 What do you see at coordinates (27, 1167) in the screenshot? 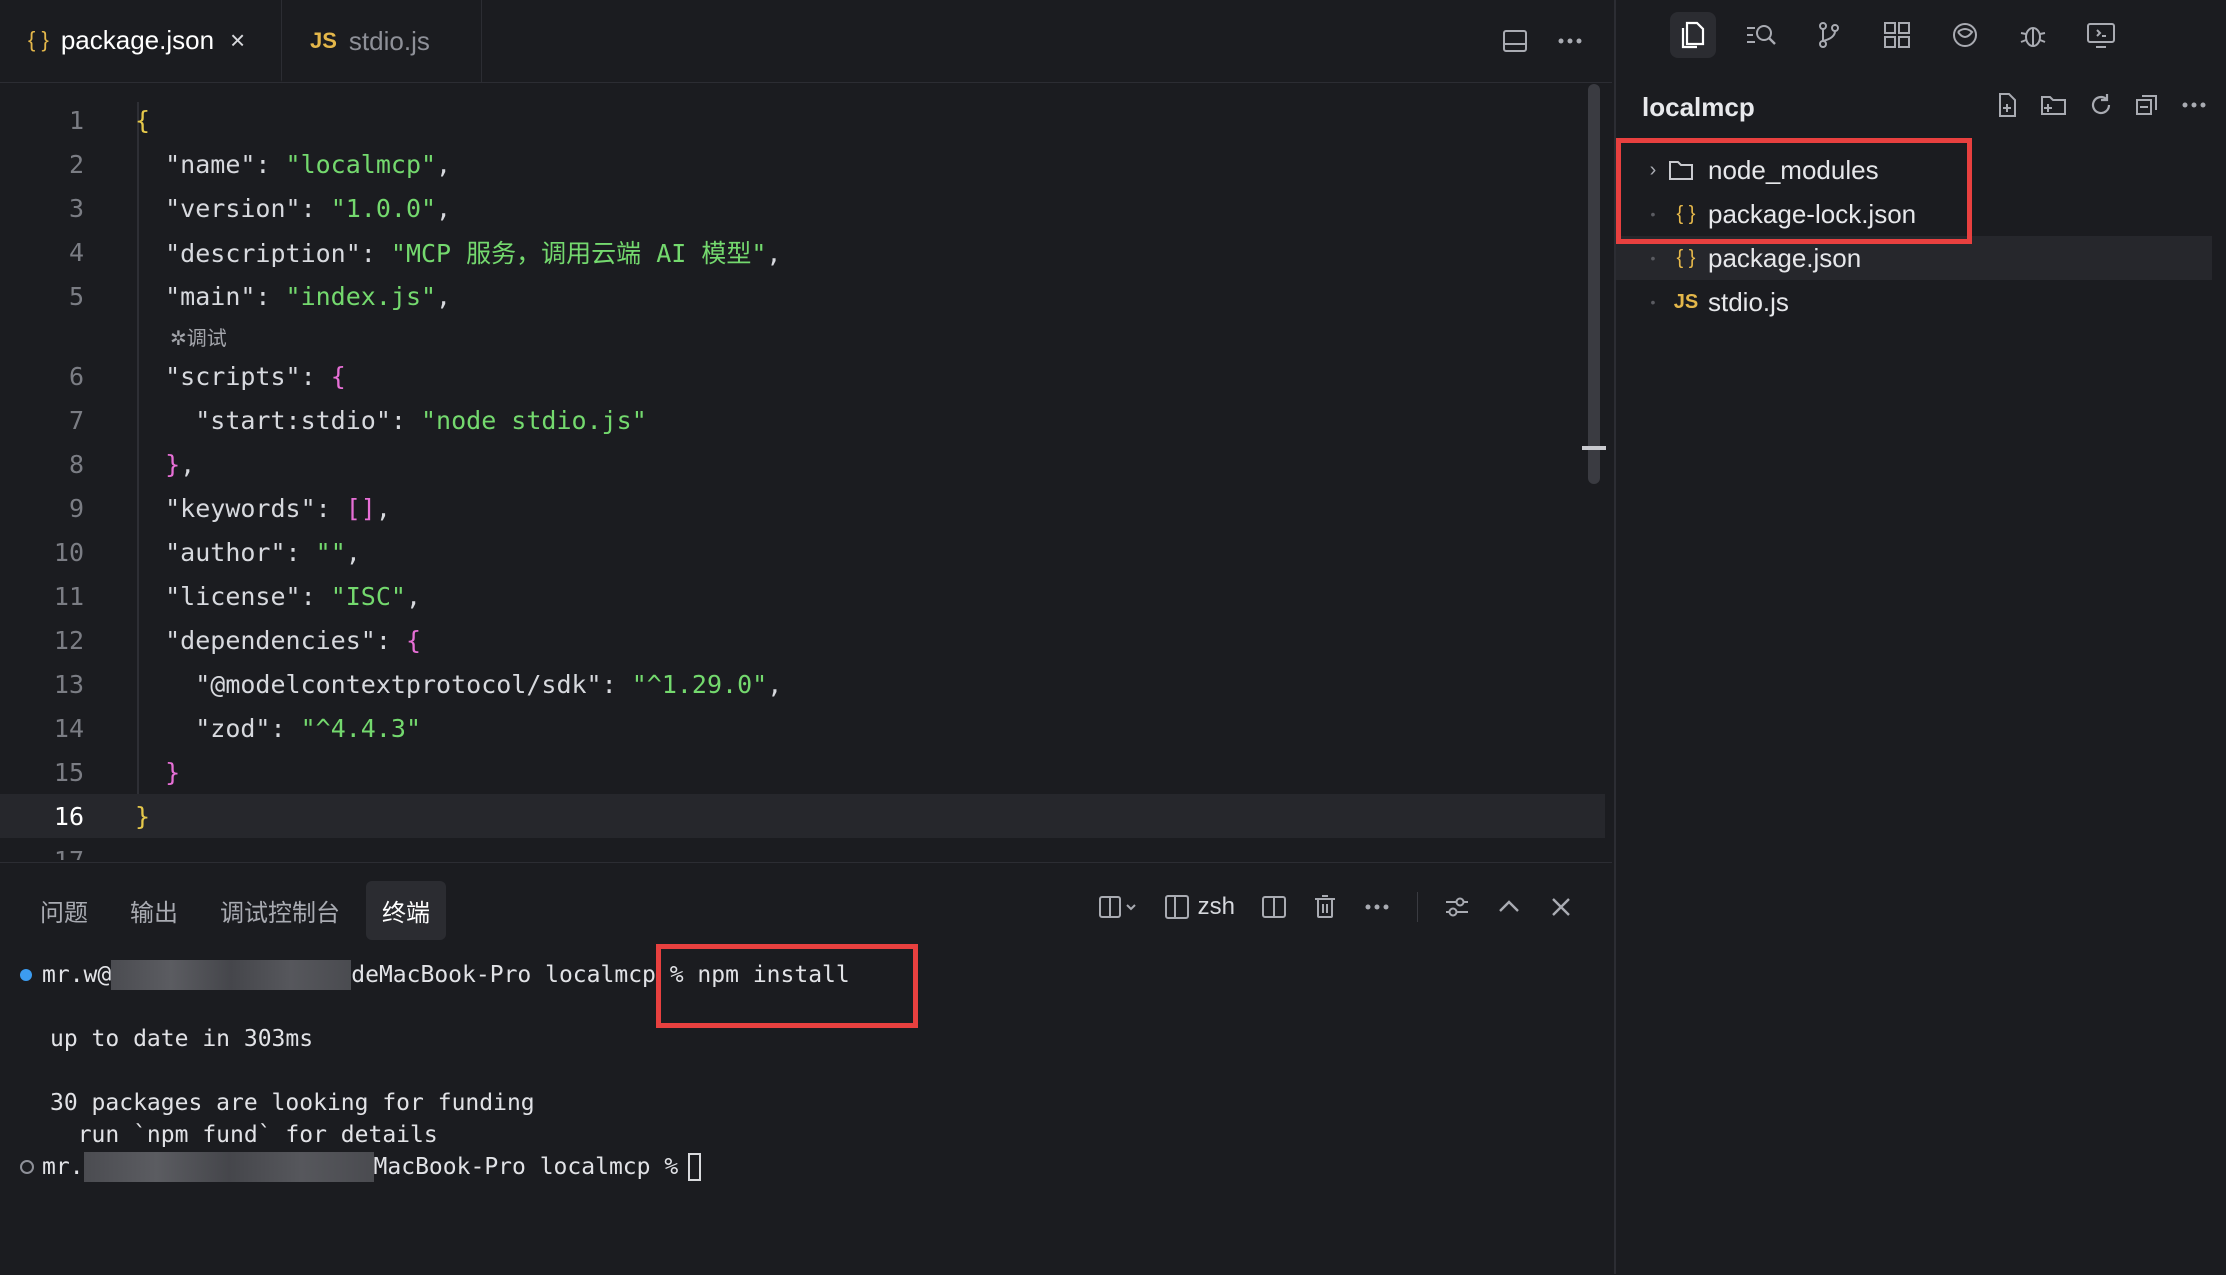
I see `command-pending-dot-icon` at bounding box center [27, 1167].